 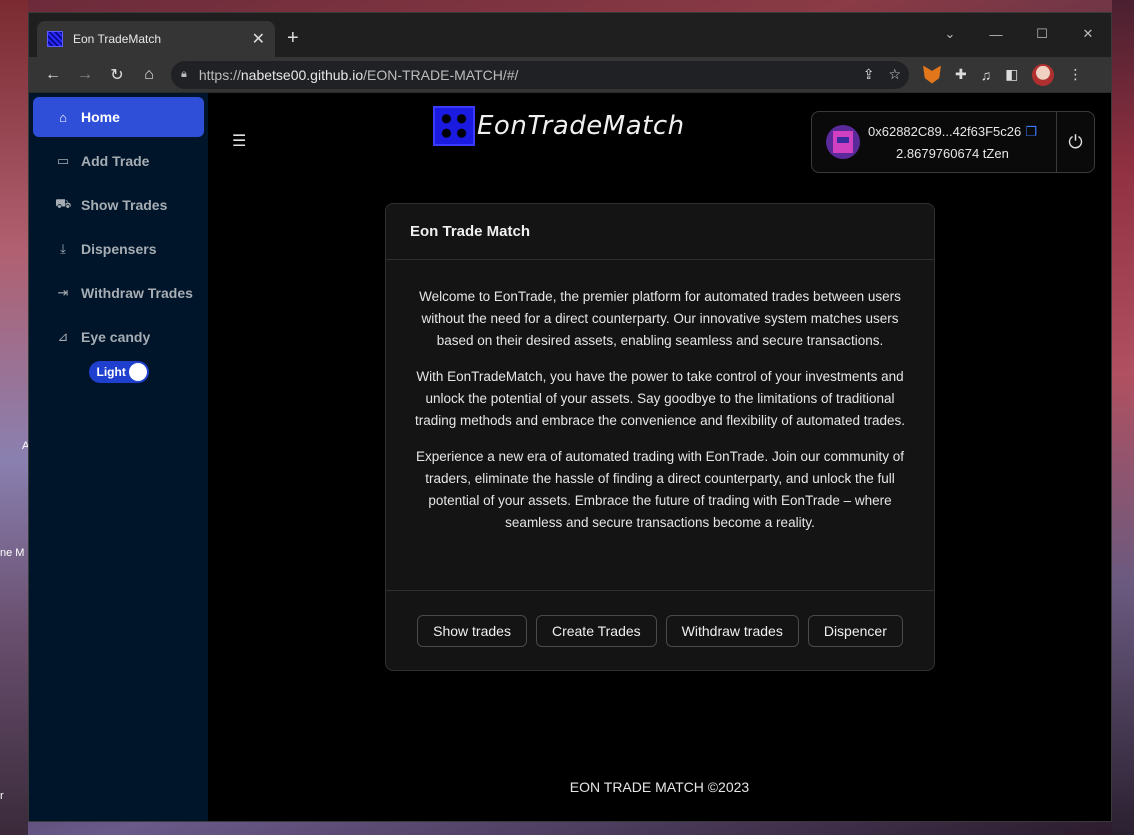 What do you see at coordinates (596, 630) in the screenshot?
I see `create-trades-button: Create Trades` at bounding box center [596, 630].